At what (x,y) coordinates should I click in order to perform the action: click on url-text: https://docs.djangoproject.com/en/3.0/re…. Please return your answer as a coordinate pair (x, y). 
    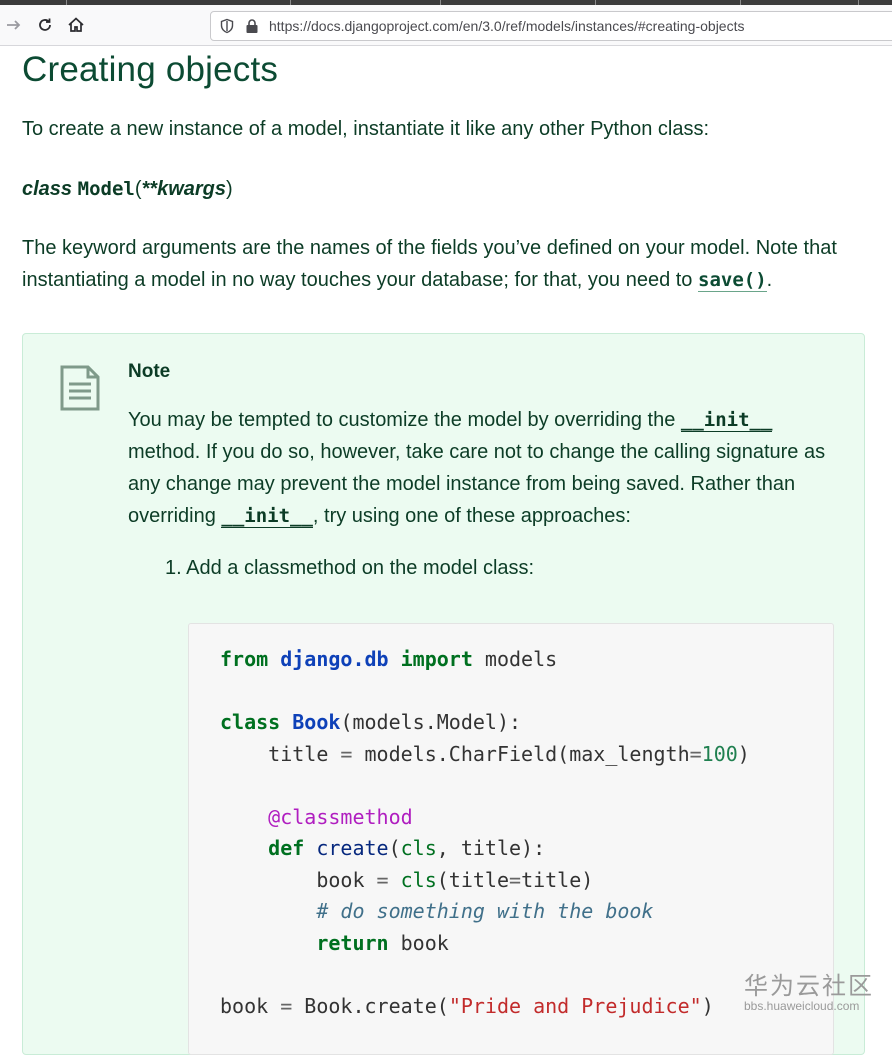
    Looking at the image, I should click on (506, 26).